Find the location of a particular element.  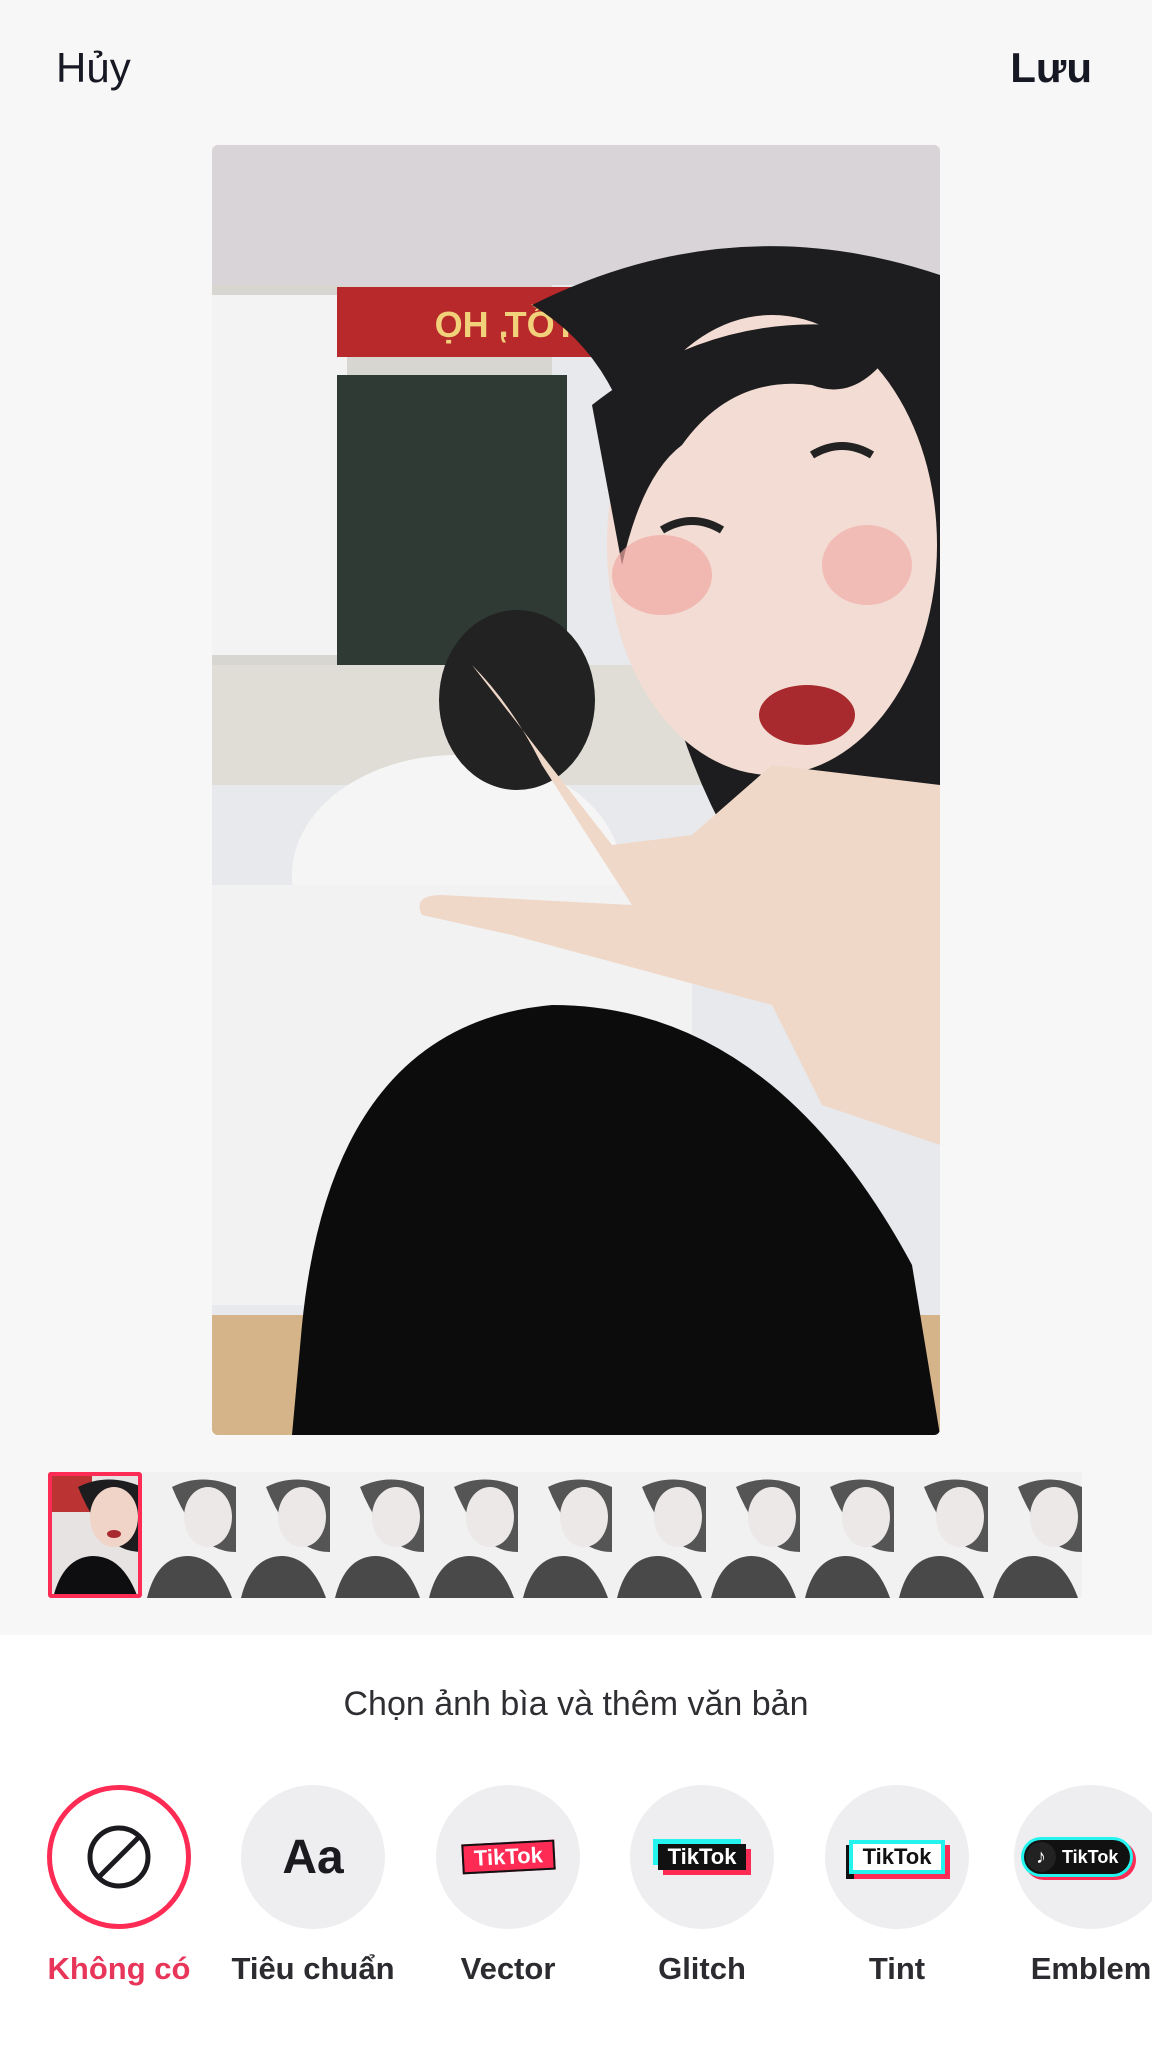

style-label: Glitch is located at coordinates (702, 1968).